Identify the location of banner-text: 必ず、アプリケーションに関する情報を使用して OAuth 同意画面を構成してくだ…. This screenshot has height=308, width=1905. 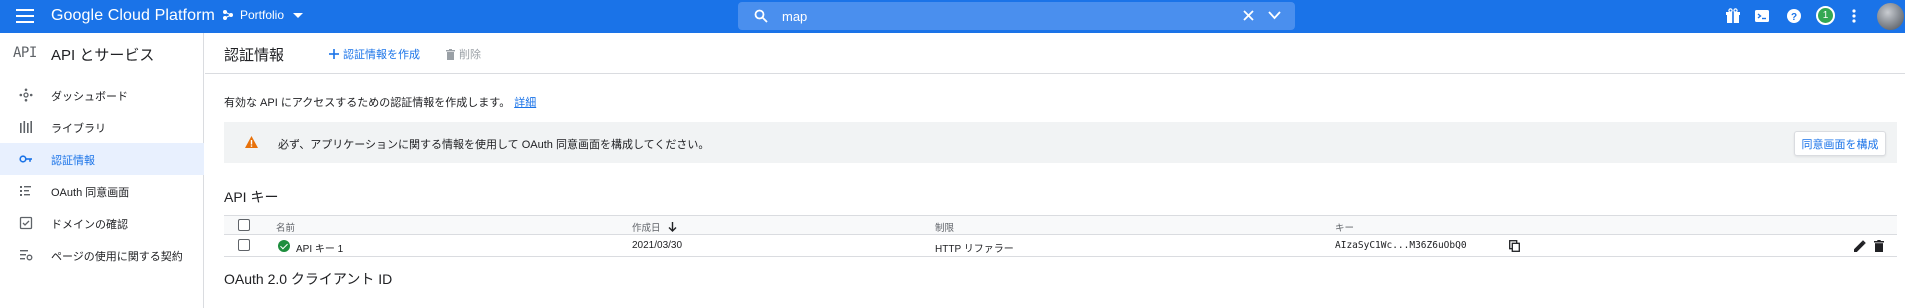
(494, 145).